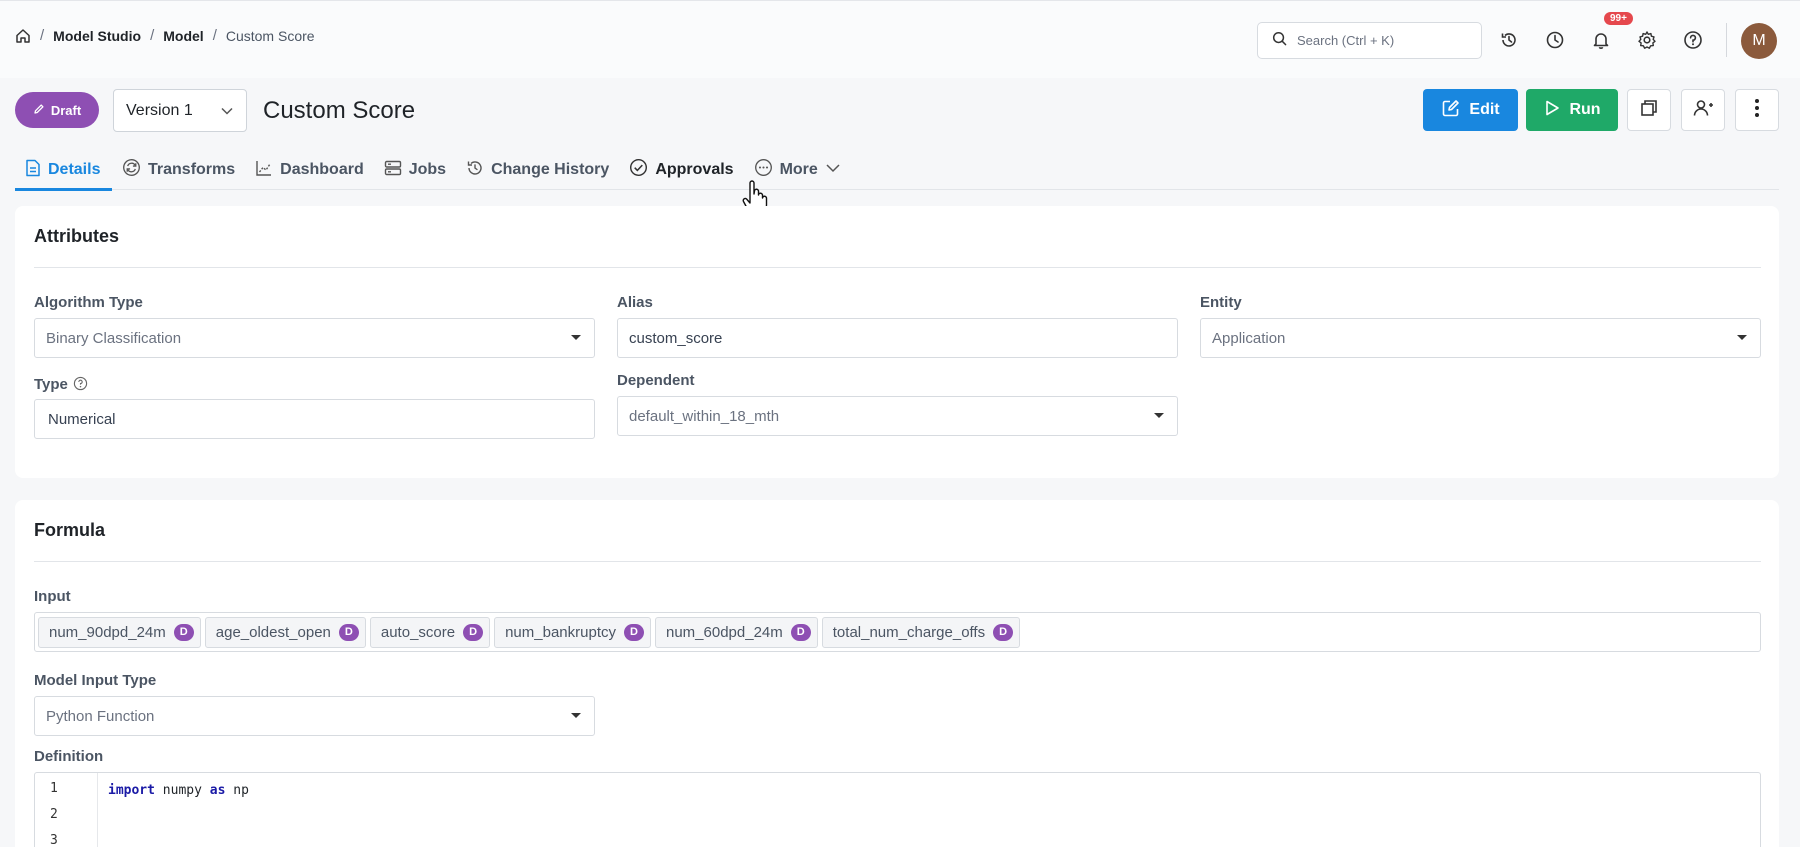  I want to click on input-tag: num_bankruptcy D, so click(572, 632).